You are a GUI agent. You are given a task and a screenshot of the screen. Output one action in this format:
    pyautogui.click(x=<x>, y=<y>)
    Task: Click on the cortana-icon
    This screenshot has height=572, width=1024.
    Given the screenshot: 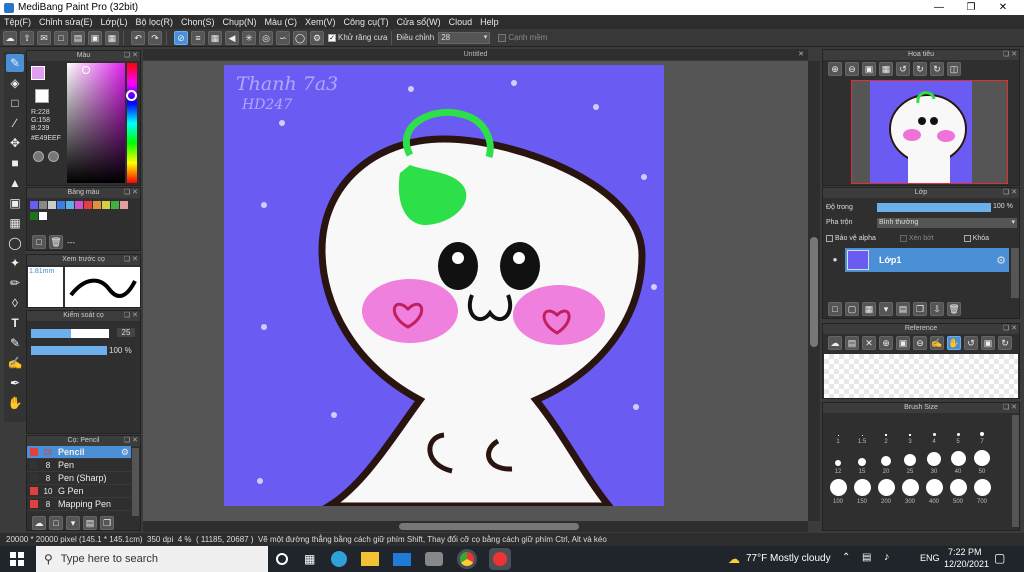 What is the action you would take?
    pyautogui.click(x=282, y=559)
    